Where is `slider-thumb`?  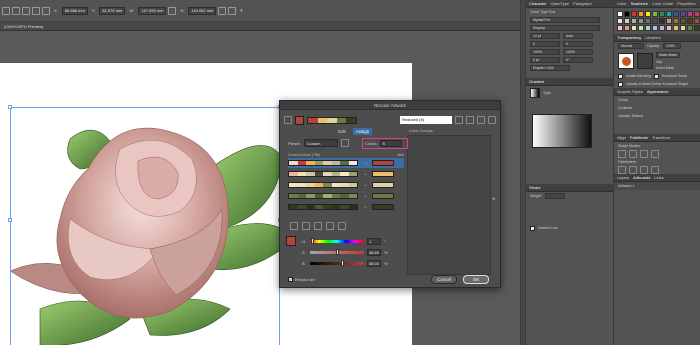
slider-thumb is located at coordinates (343, 263).